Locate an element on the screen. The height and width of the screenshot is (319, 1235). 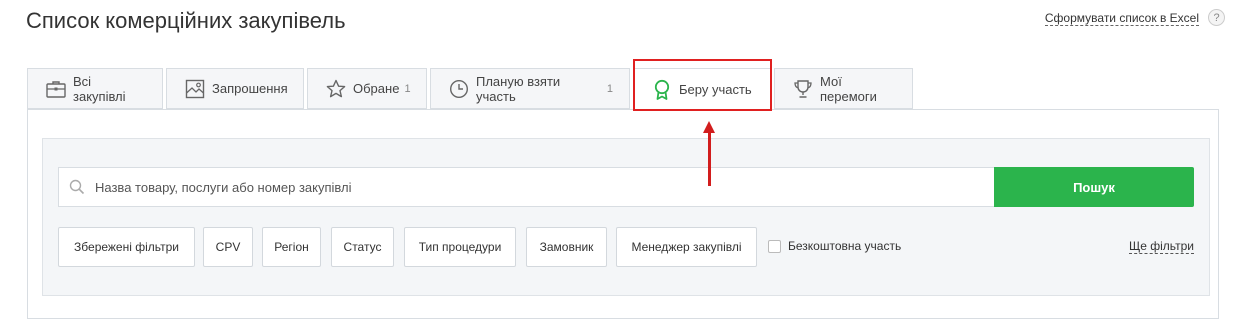
help-icon: ? is located at coordinates (1216, 17).